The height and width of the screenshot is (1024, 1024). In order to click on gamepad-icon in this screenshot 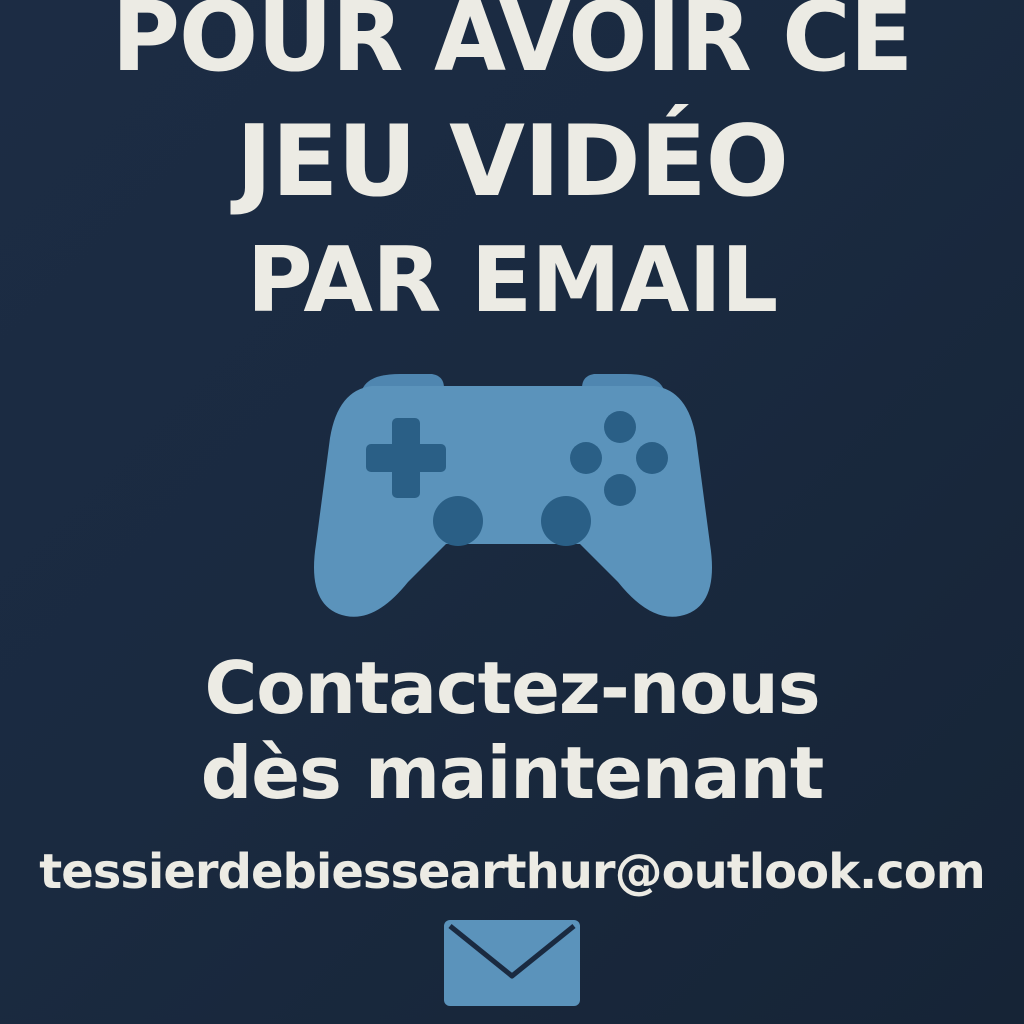, I will do `click(513, 495)`.